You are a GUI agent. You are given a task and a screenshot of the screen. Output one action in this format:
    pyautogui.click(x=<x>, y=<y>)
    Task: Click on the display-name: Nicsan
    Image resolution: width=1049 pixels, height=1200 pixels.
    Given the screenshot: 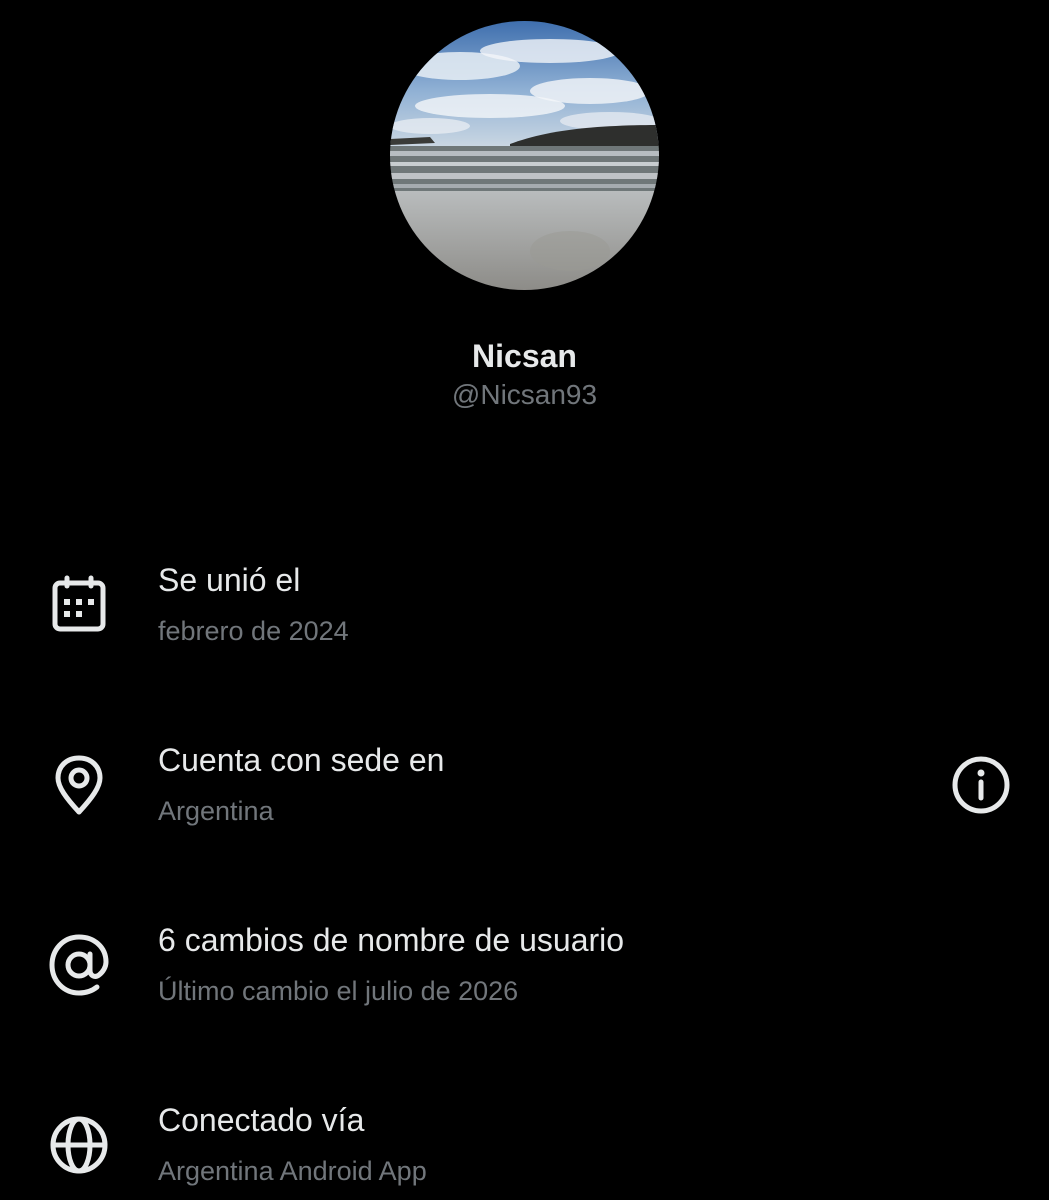 What is the action you would take?
    pyautogui.click(x=524, y=356)
    